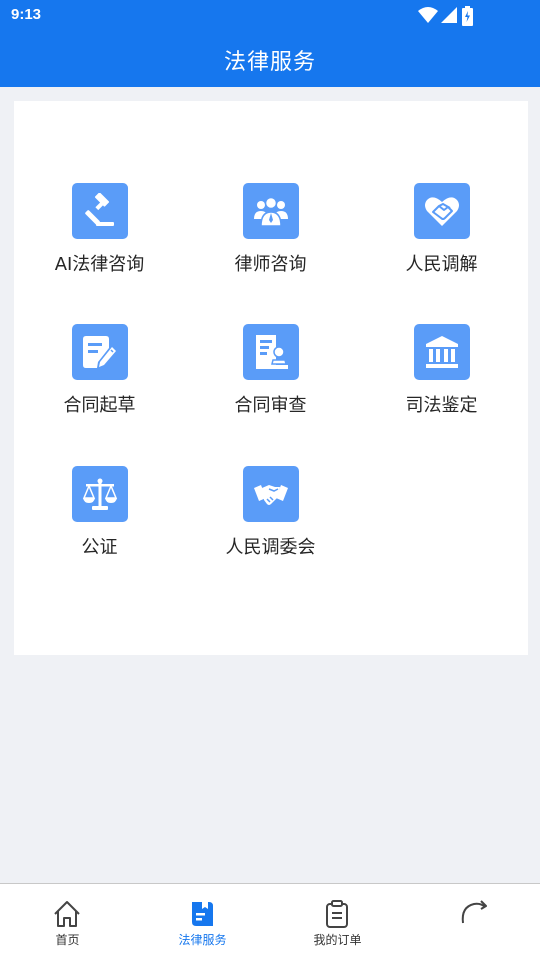  What do you see at coordinates (441, 238) in the screenshot?
I see `service-people-mediation: 人民调解` at bounding box center [441, 238].